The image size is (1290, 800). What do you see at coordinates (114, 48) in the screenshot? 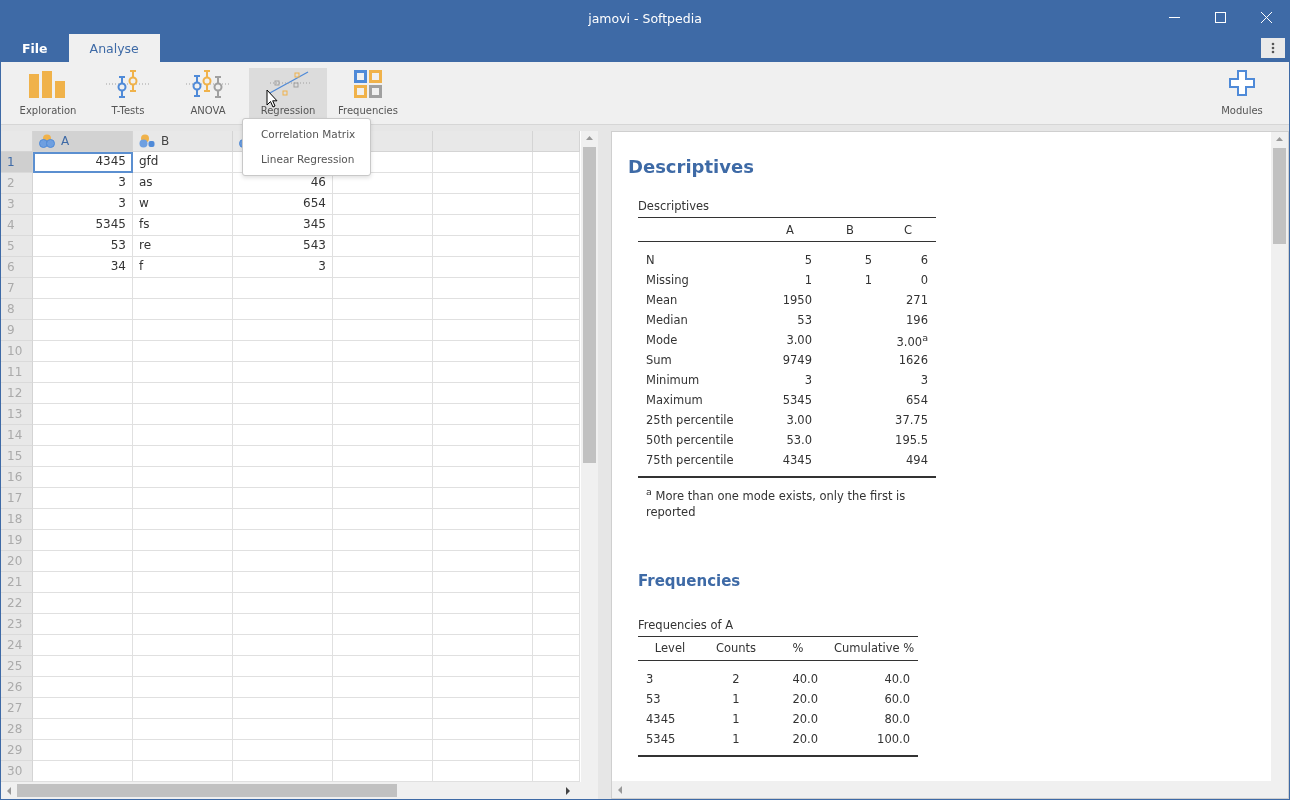
I see `menu-tab: Analyse` at bounding box center [114, 48].